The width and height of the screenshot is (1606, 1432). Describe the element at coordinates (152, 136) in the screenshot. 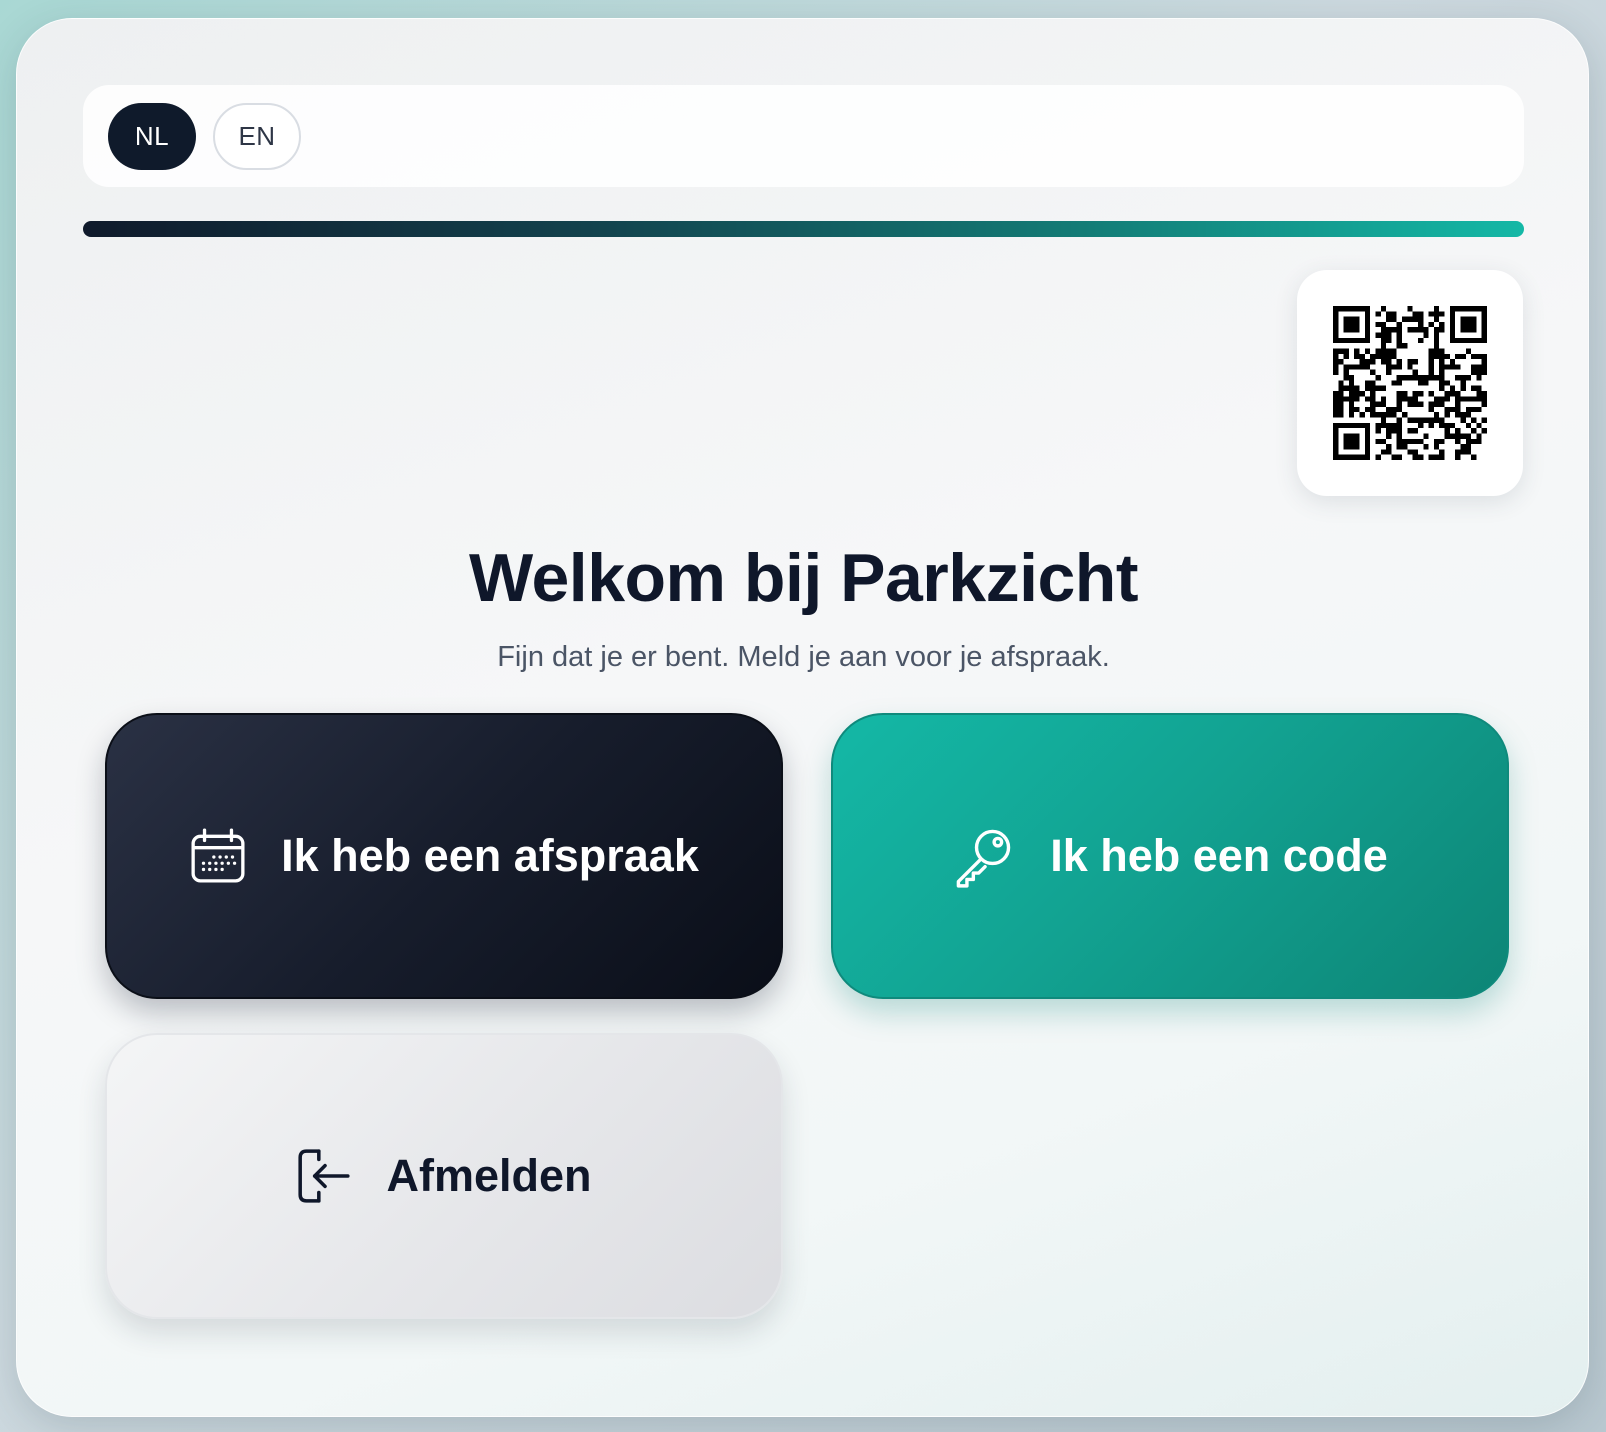

I see `language-button-nl: NL` at that location.